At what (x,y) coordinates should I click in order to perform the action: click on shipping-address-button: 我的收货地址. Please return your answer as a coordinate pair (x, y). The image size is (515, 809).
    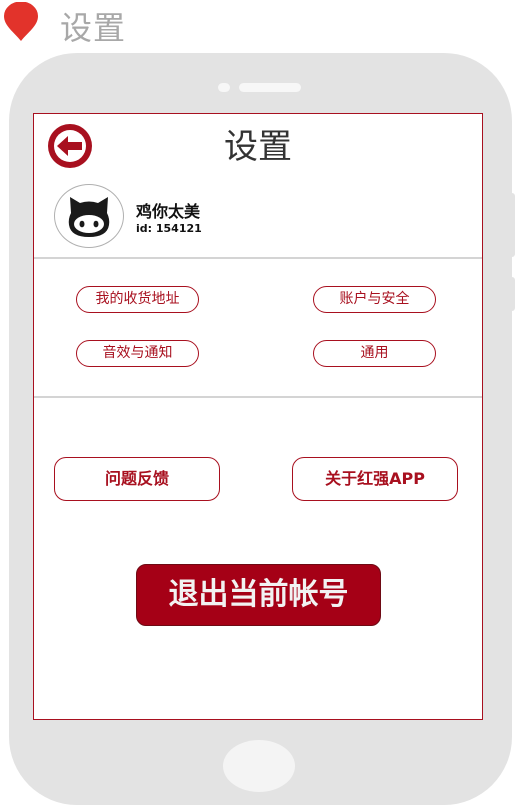
    Looking at the image, I should click on (137, 299).